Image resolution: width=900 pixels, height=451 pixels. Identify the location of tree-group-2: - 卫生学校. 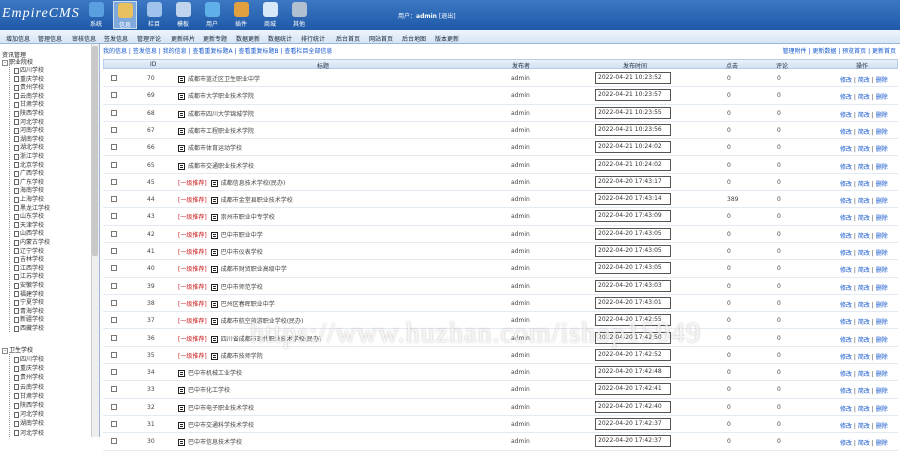
(17, 349).